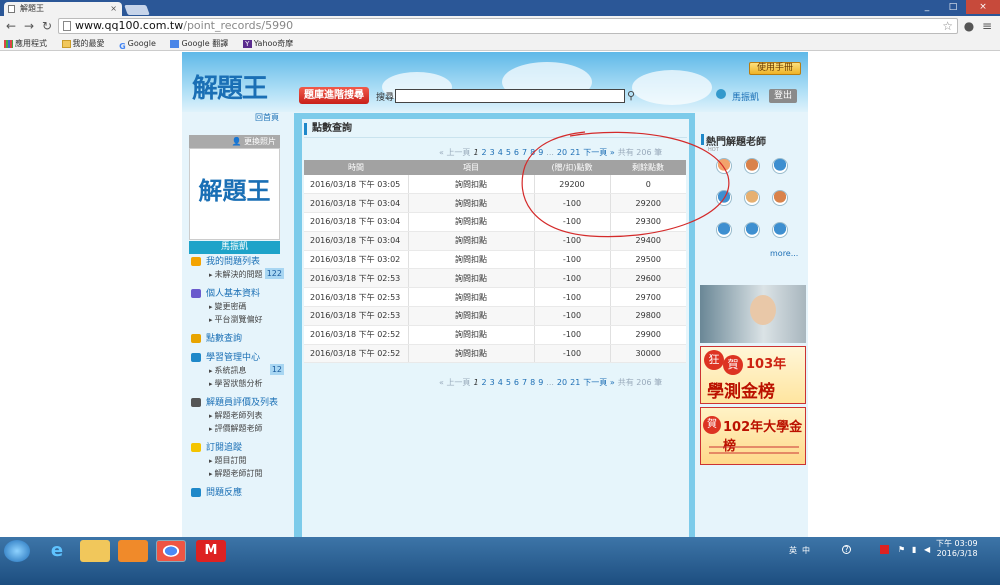 The height and width of the screenshot is (585, 1000). What do you see at coordinates (712, 425) in the screenshot?
I see `badge-he: 賀` at bounding box center [712, 425].